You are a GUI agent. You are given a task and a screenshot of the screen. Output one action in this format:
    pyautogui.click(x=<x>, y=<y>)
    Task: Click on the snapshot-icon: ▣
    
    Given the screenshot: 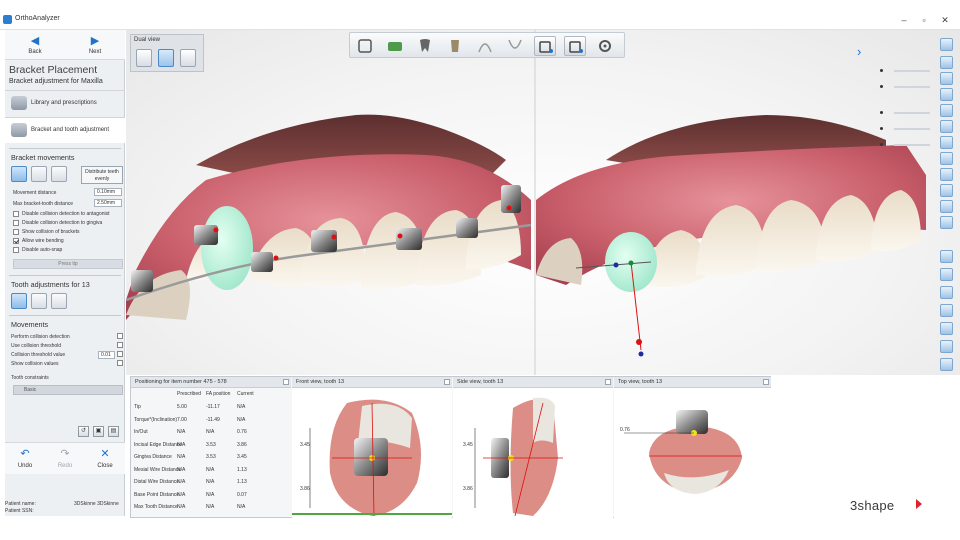 What is the action you would take?
    pyautogui.click(x=98, y=431)
    